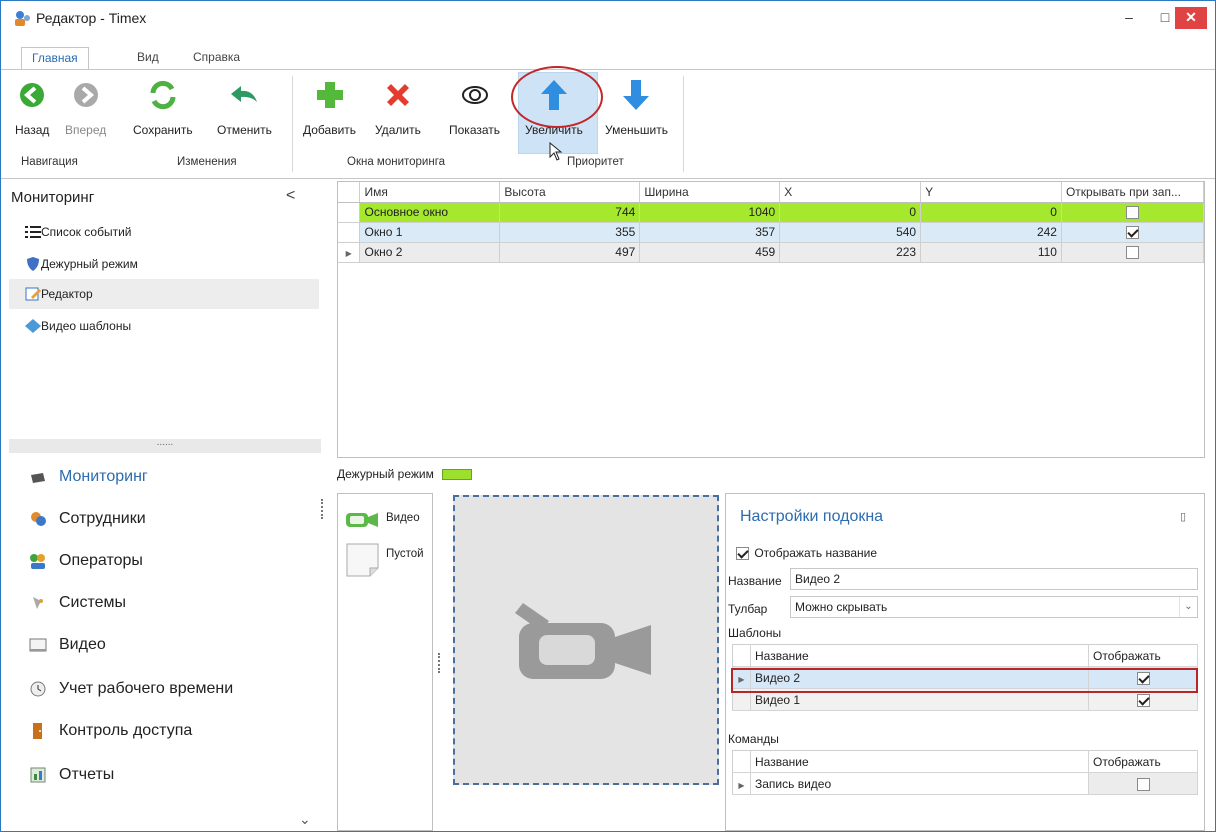  Describe the element at coordinates (741, 761) in the screenshot. I see `header-indicator` at that location.